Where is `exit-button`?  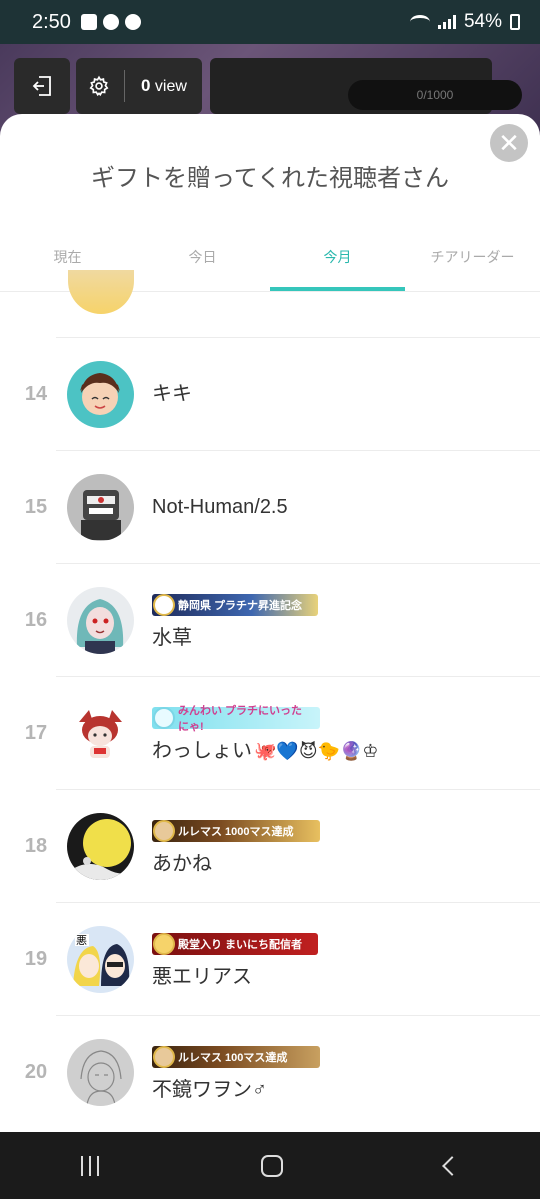 exit-button is located at coordinates (42, 86).